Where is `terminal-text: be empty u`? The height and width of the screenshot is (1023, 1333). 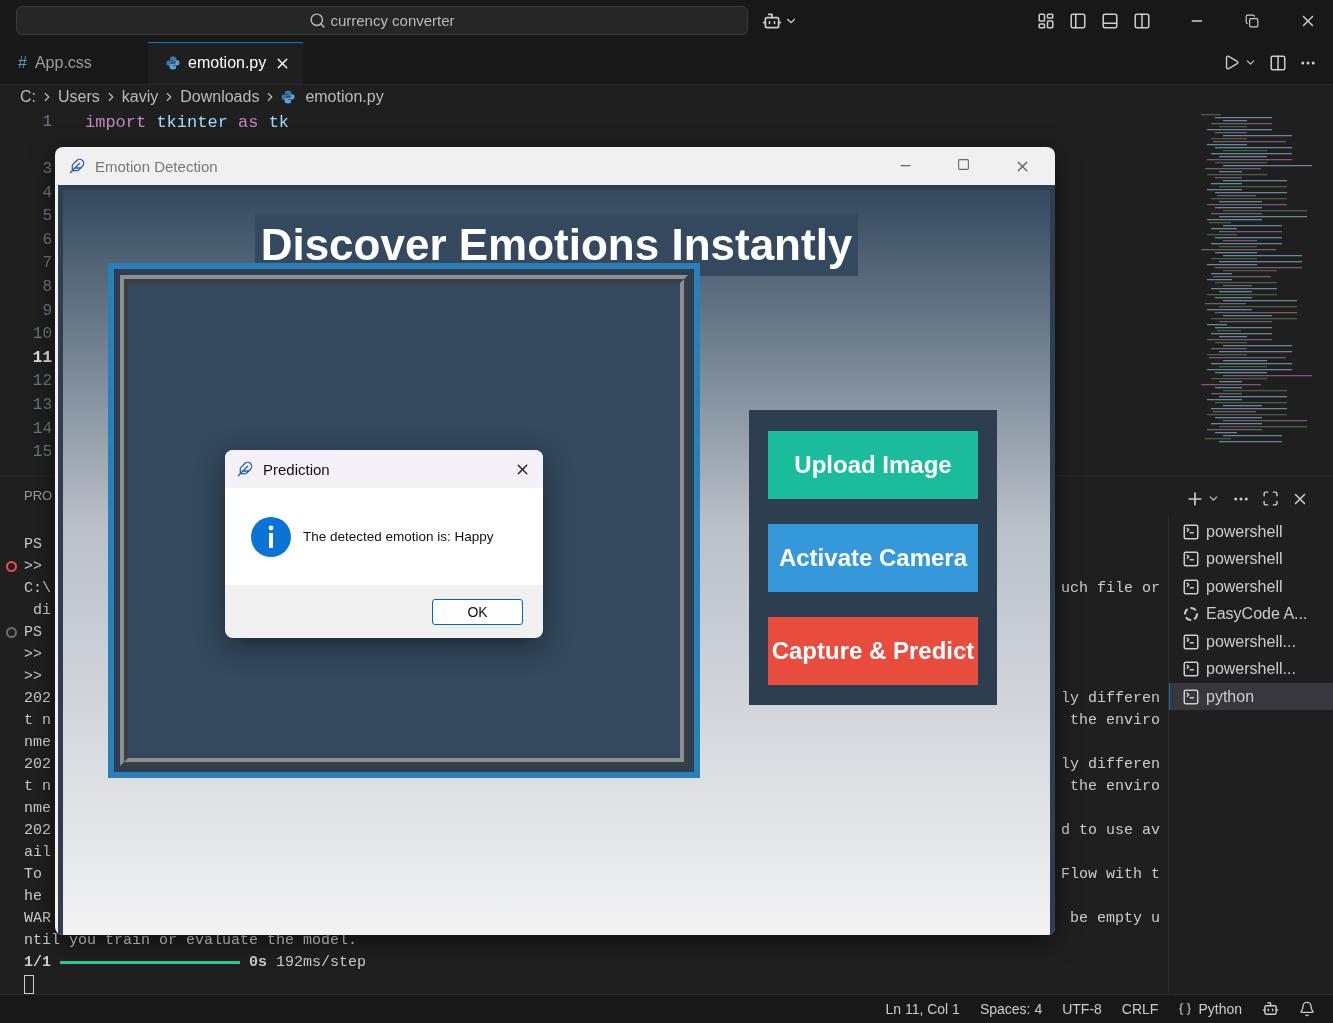 terminal-text: be empty u is located at coordinates (1115, 918).